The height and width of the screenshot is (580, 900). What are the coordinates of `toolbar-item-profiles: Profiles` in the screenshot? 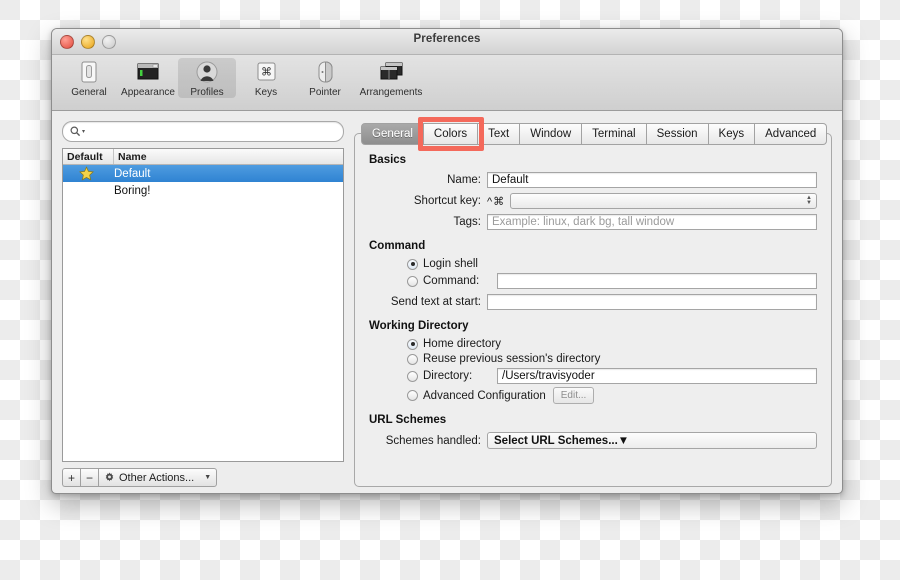 It's located at (207, 78).